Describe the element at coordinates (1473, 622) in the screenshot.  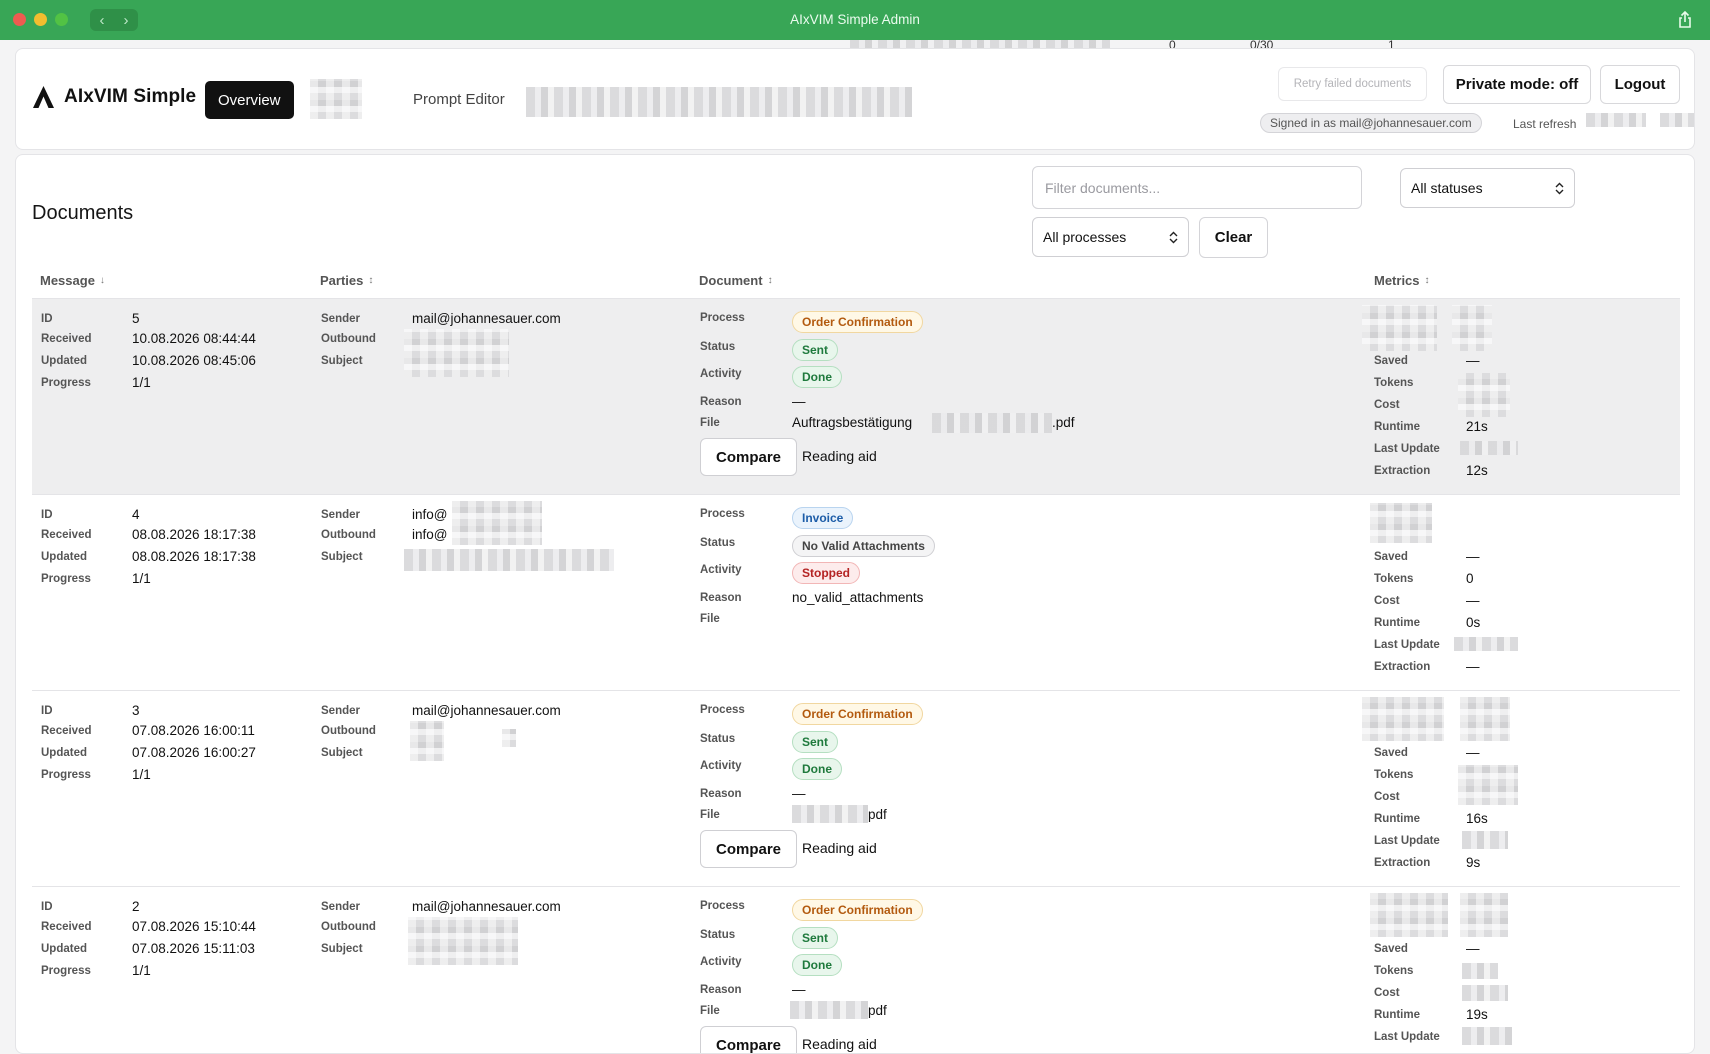
I see `runtime-value: 0s` at that location.